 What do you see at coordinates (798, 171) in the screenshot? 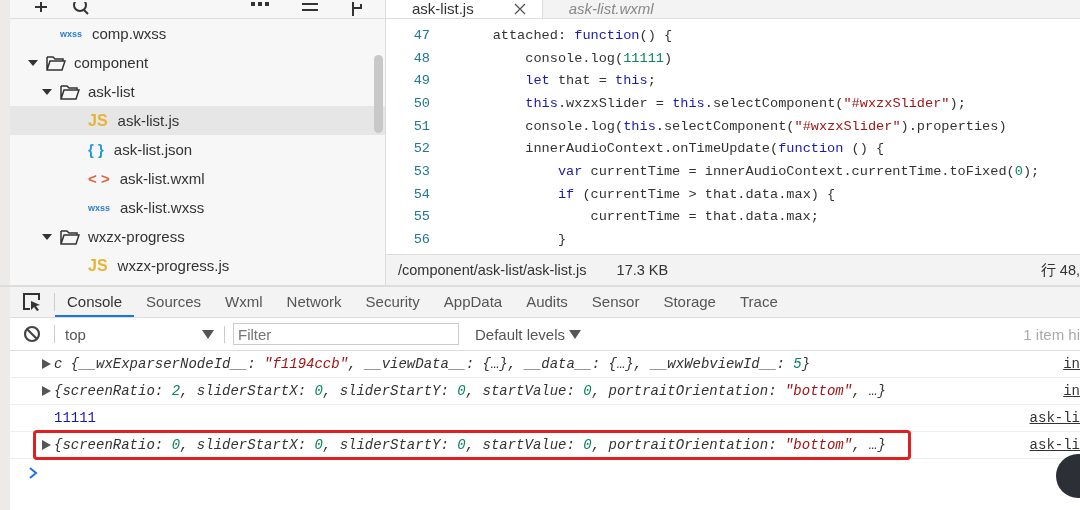
I see `code-line: var currentTime = innerAudioContext.currentTime.toFixed(0);` at bounding box center [798, 171].